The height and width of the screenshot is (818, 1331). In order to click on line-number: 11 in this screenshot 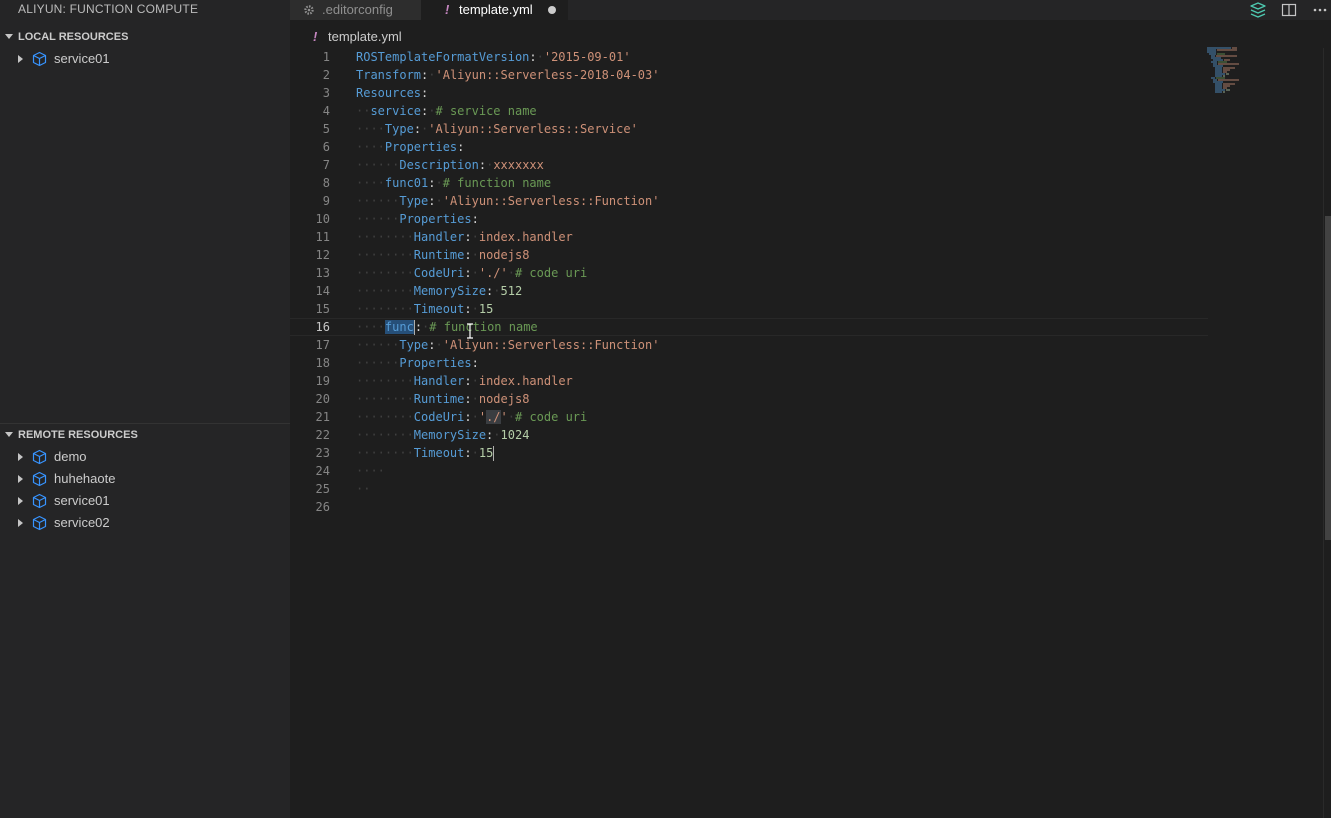, I will do `click(322, 237)`.